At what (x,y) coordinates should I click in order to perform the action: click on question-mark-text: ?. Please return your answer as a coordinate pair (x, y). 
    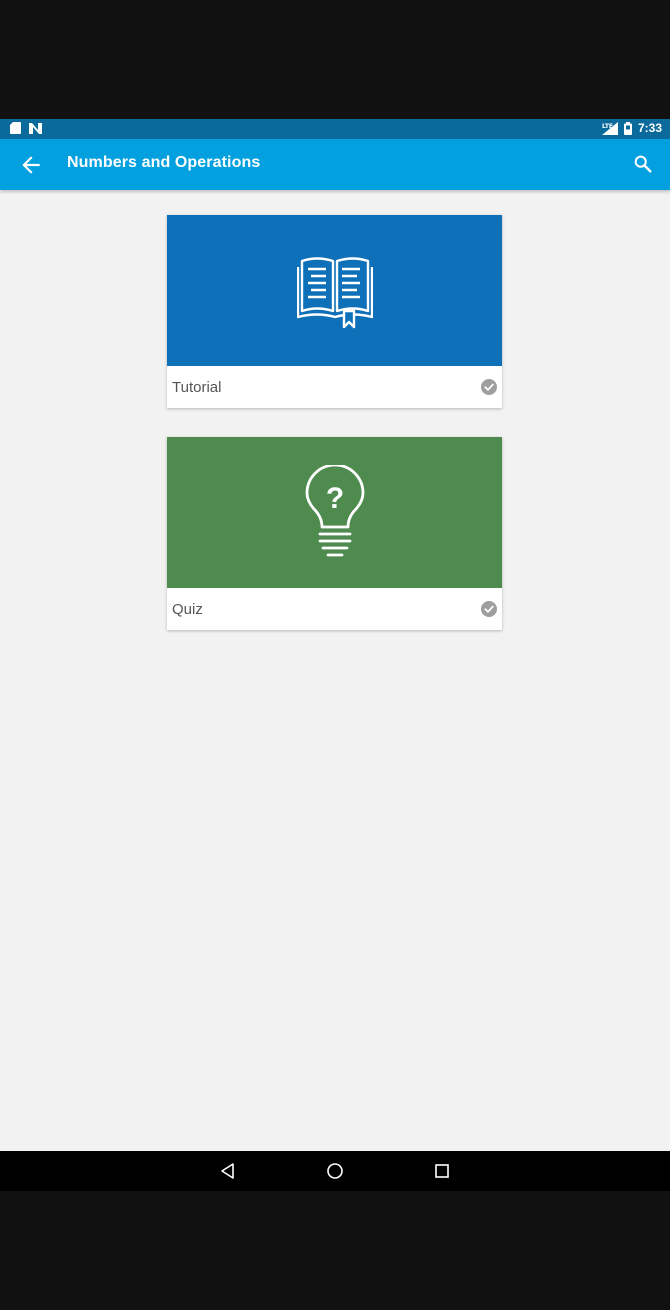
    Looking at the image, I should click on (334, 498).